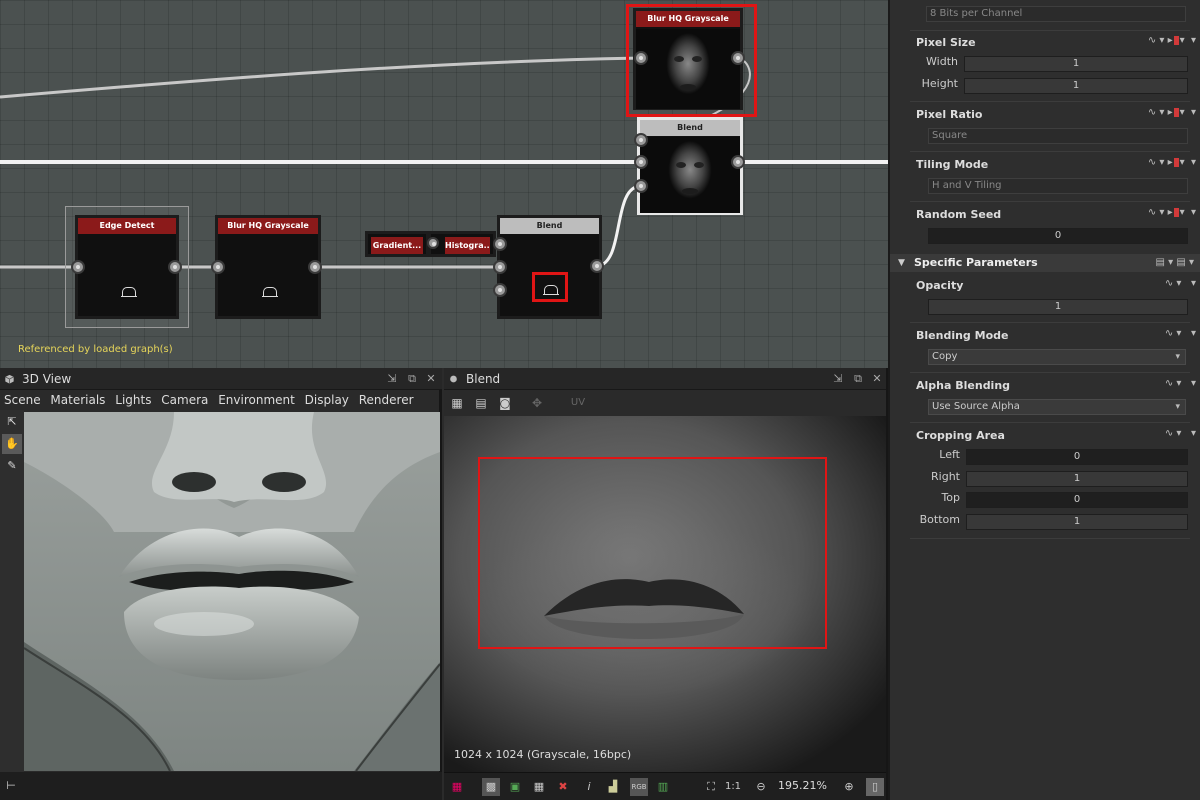 Image resolution: width=1200 pixels, height=800 pixels. I want to click on 2d-view-status-bar: ▦ ▩ ▣ ▦ ✖ i ▟ RGB ▥ ⛶ 1:1 ⊖ 195.21% ⊕ ▯, so click(665, 786).